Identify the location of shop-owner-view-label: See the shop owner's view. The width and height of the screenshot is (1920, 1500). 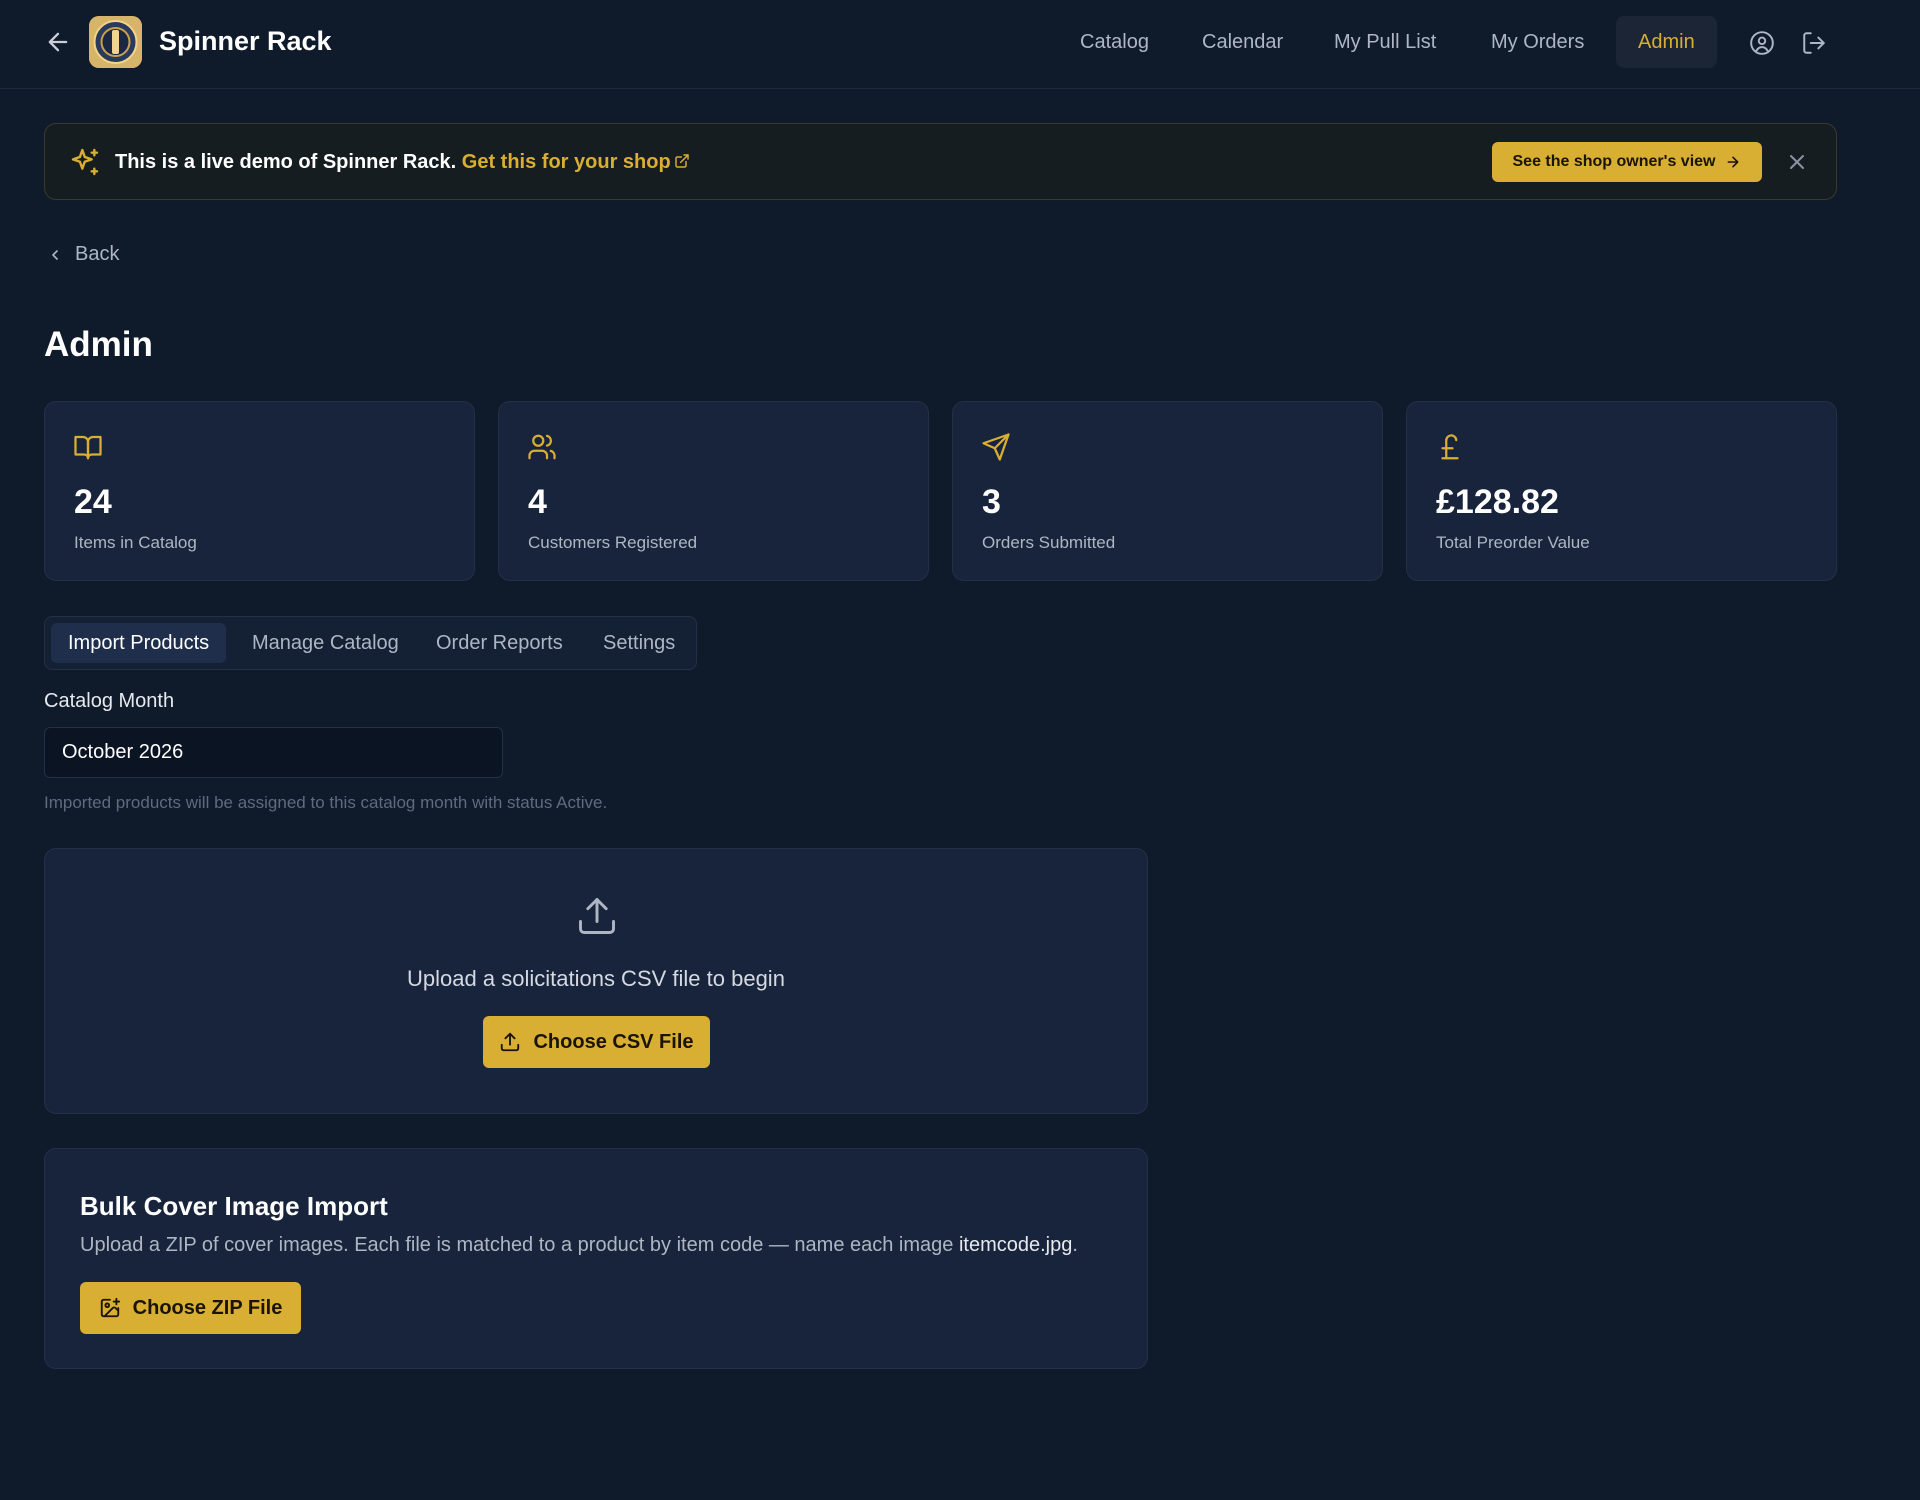
(1614, 161).